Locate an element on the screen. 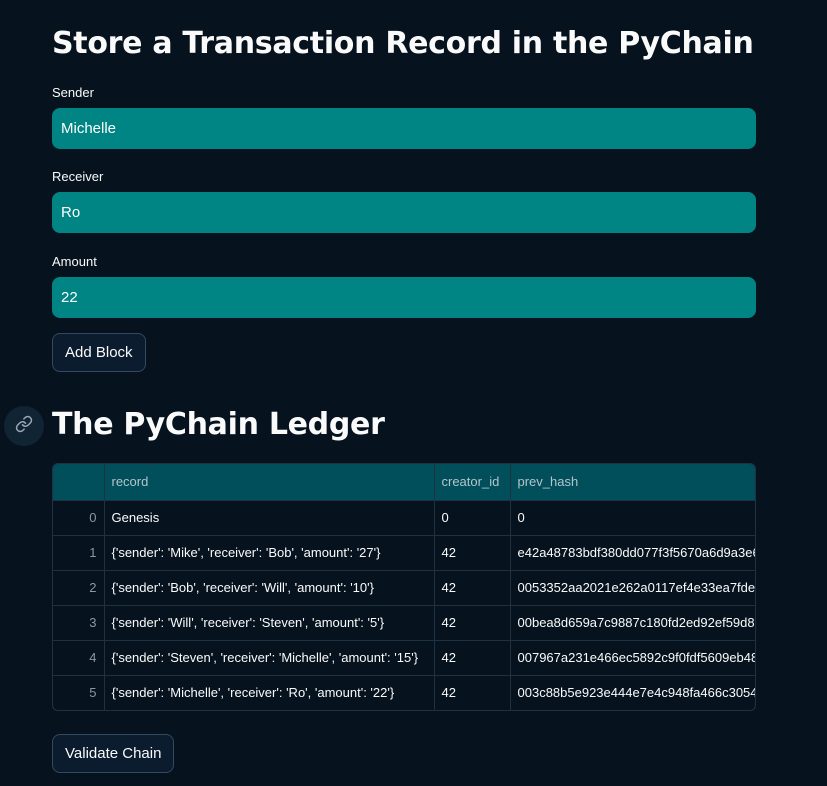  table-header-row: record creator_id prev_hash is located at coordinates (404, 482).